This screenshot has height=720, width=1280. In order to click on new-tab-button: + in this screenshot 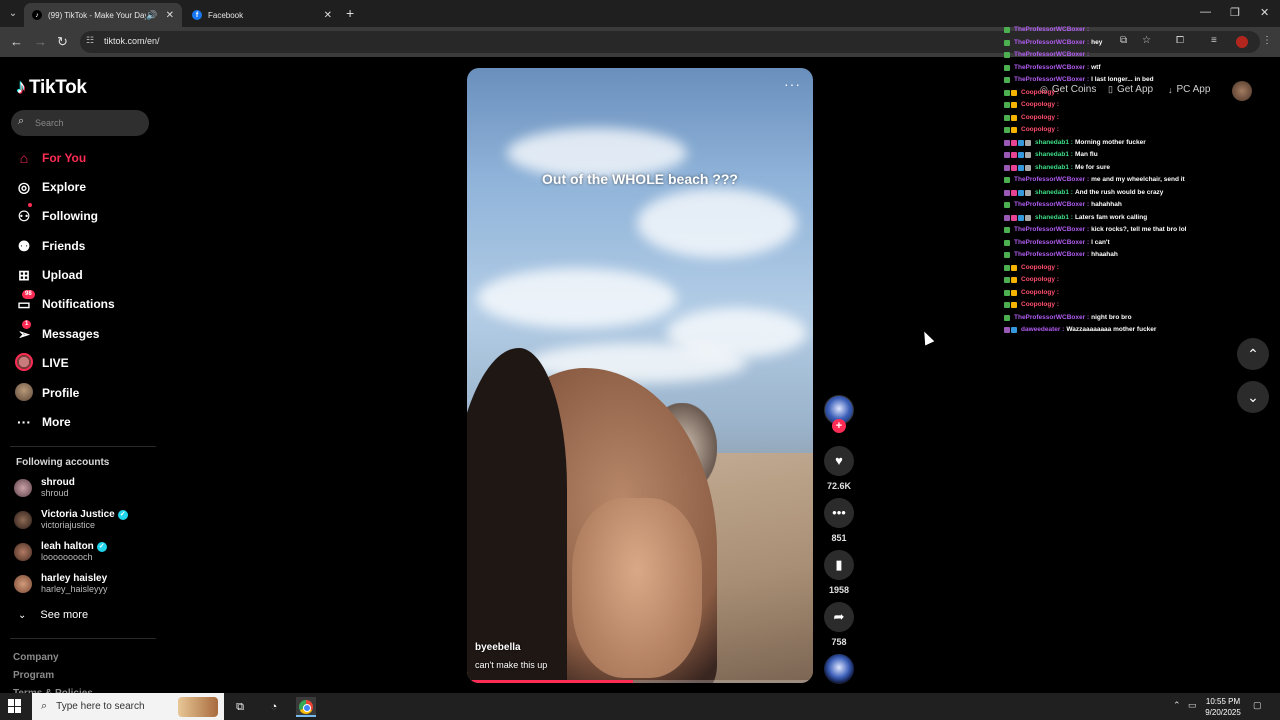, I will do `click(350, 13)`.